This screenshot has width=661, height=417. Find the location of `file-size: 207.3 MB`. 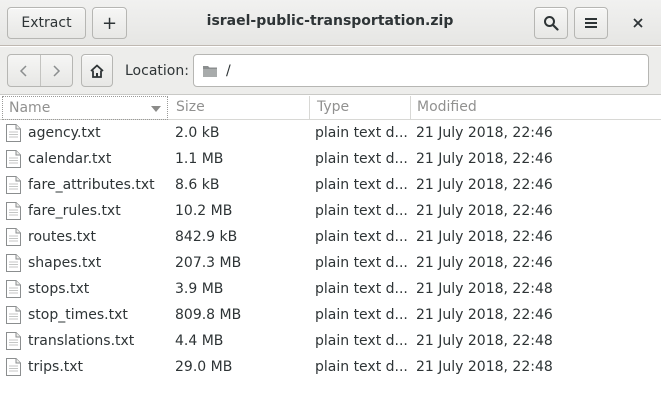

file-size: 207.3 MB is located at coordinates (208, 263).